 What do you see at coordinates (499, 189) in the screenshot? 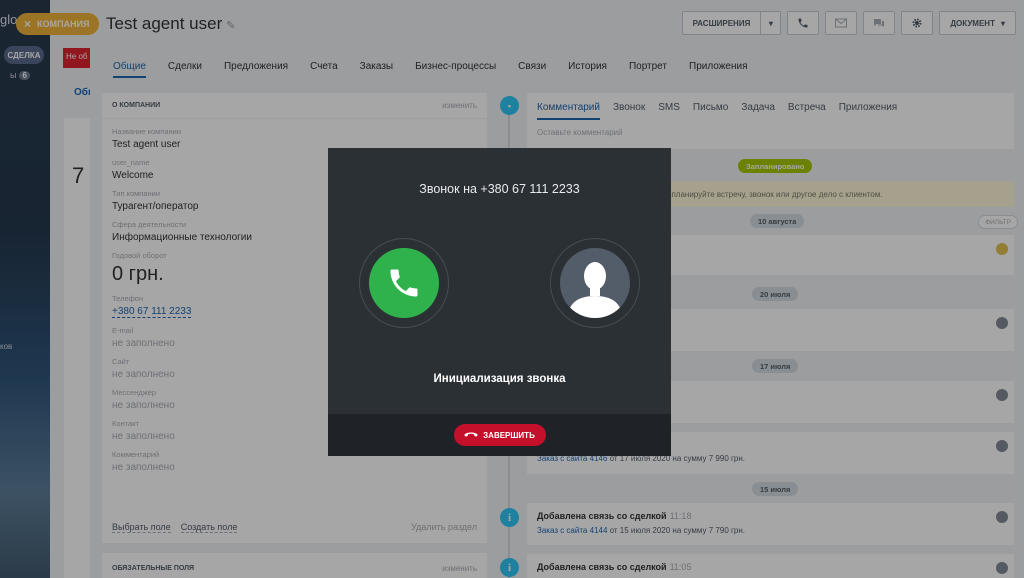
I see `call-title: Звонок на +380 67 111 2233` at bounding box center [499, 189].